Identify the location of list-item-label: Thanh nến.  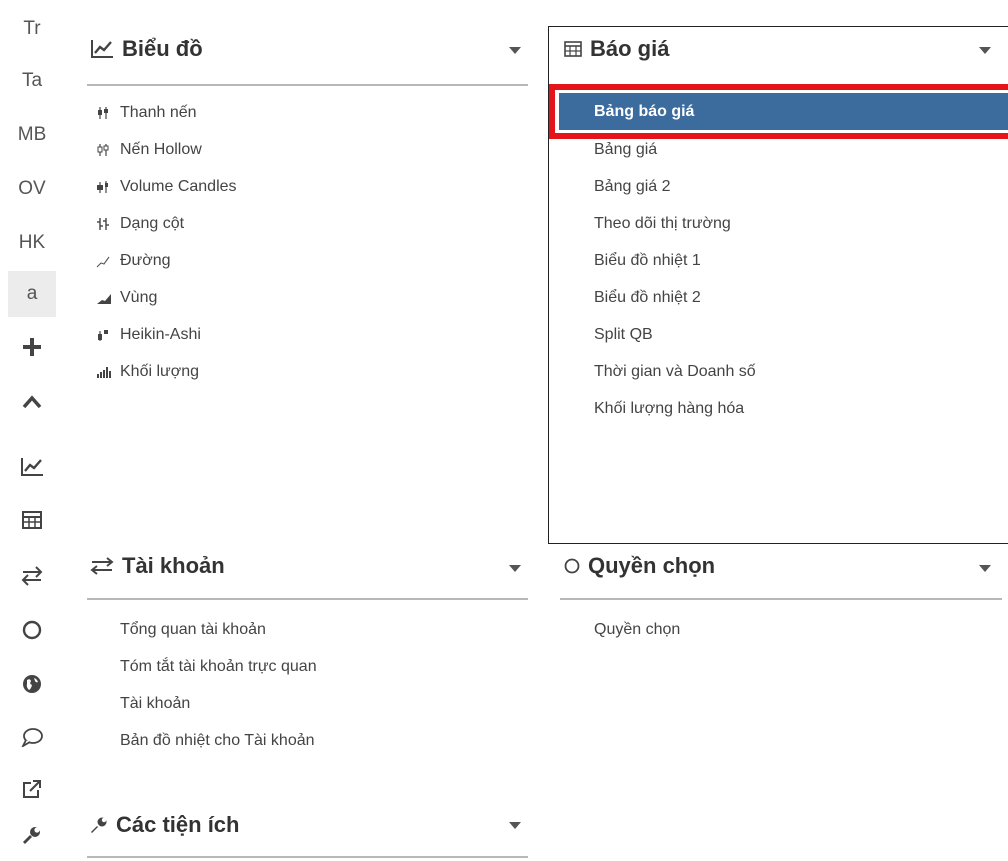
(158, 112).